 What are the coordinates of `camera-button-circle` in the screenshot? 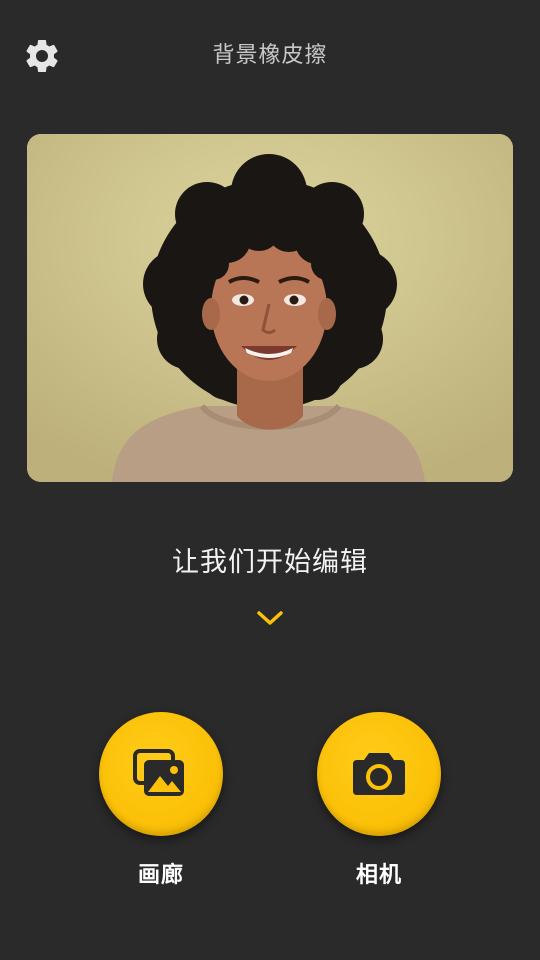 It's located at (379, 774).